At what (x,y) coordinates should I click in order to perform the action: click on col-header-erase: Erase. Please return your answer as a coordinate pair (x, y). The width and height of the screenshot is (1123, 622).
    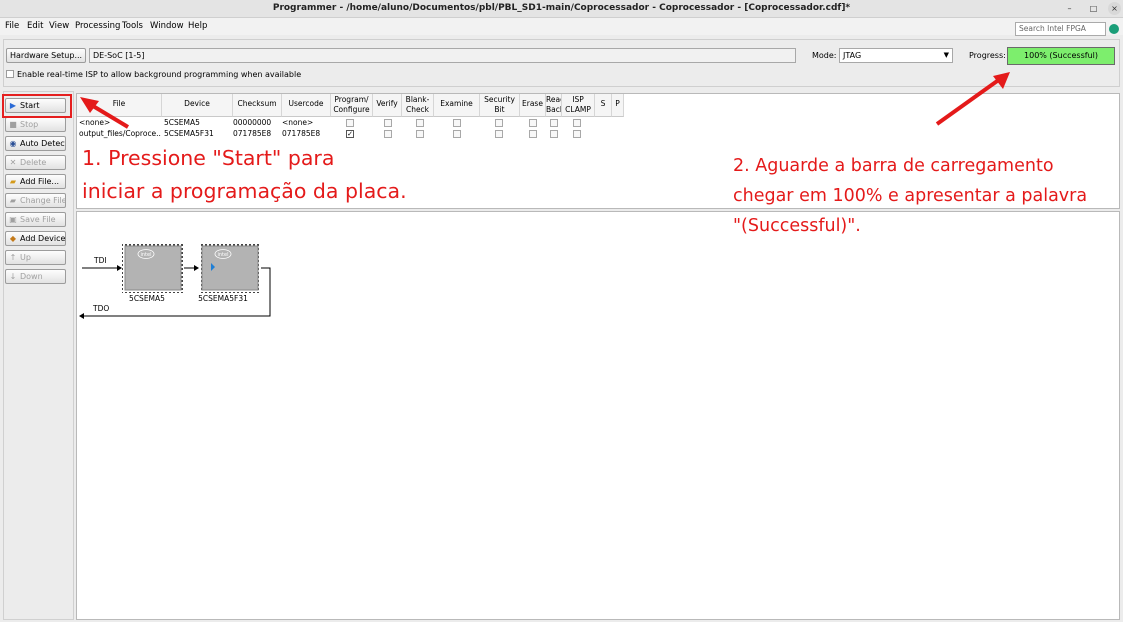
    Looking at the image, I should click on (533, 105).